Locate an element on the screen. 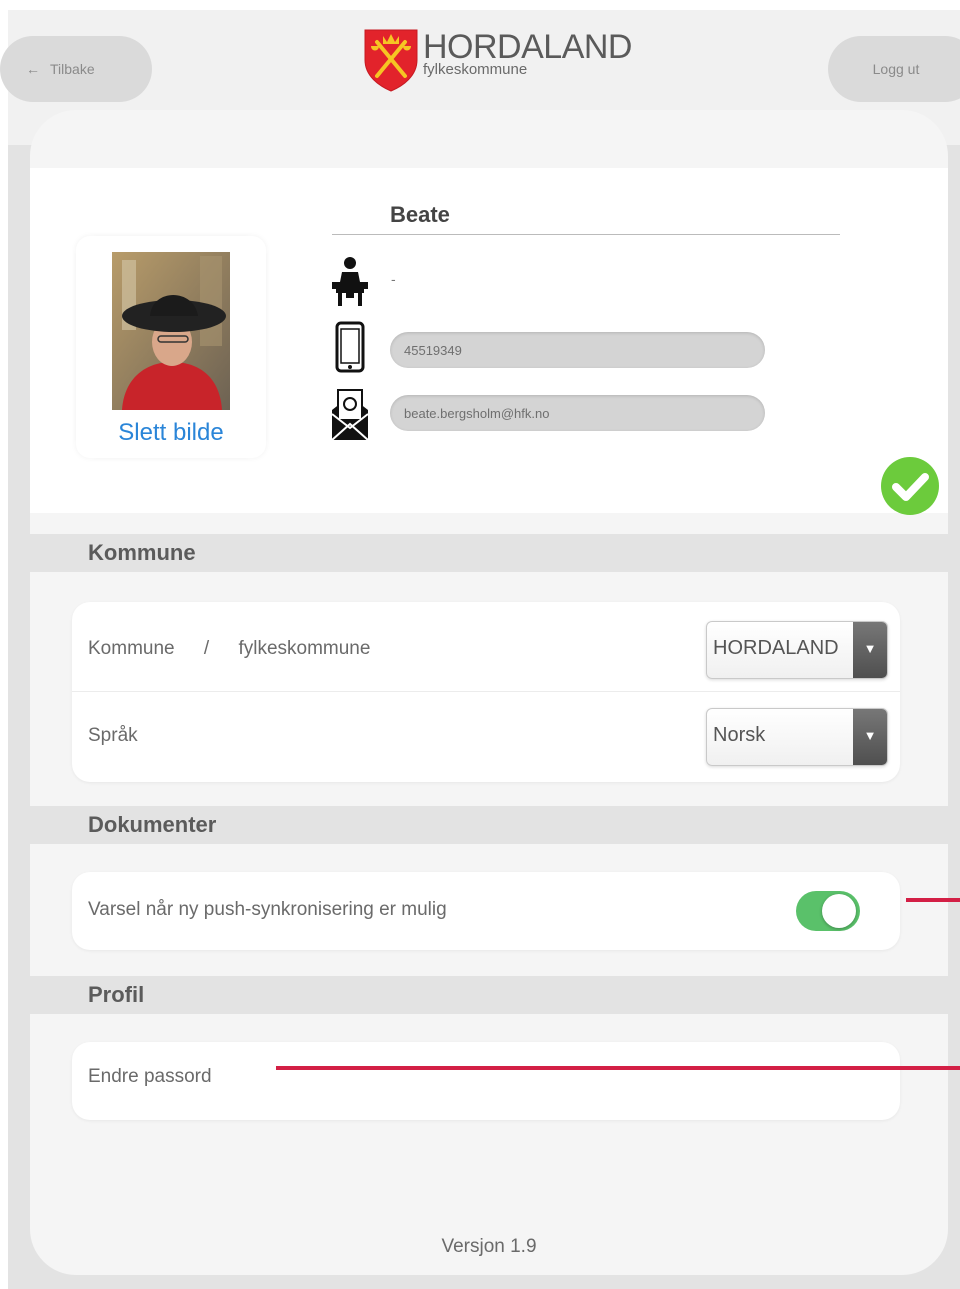 This screenshot has height=1289, width=960. name-underline is located at coordinates (586, 234).